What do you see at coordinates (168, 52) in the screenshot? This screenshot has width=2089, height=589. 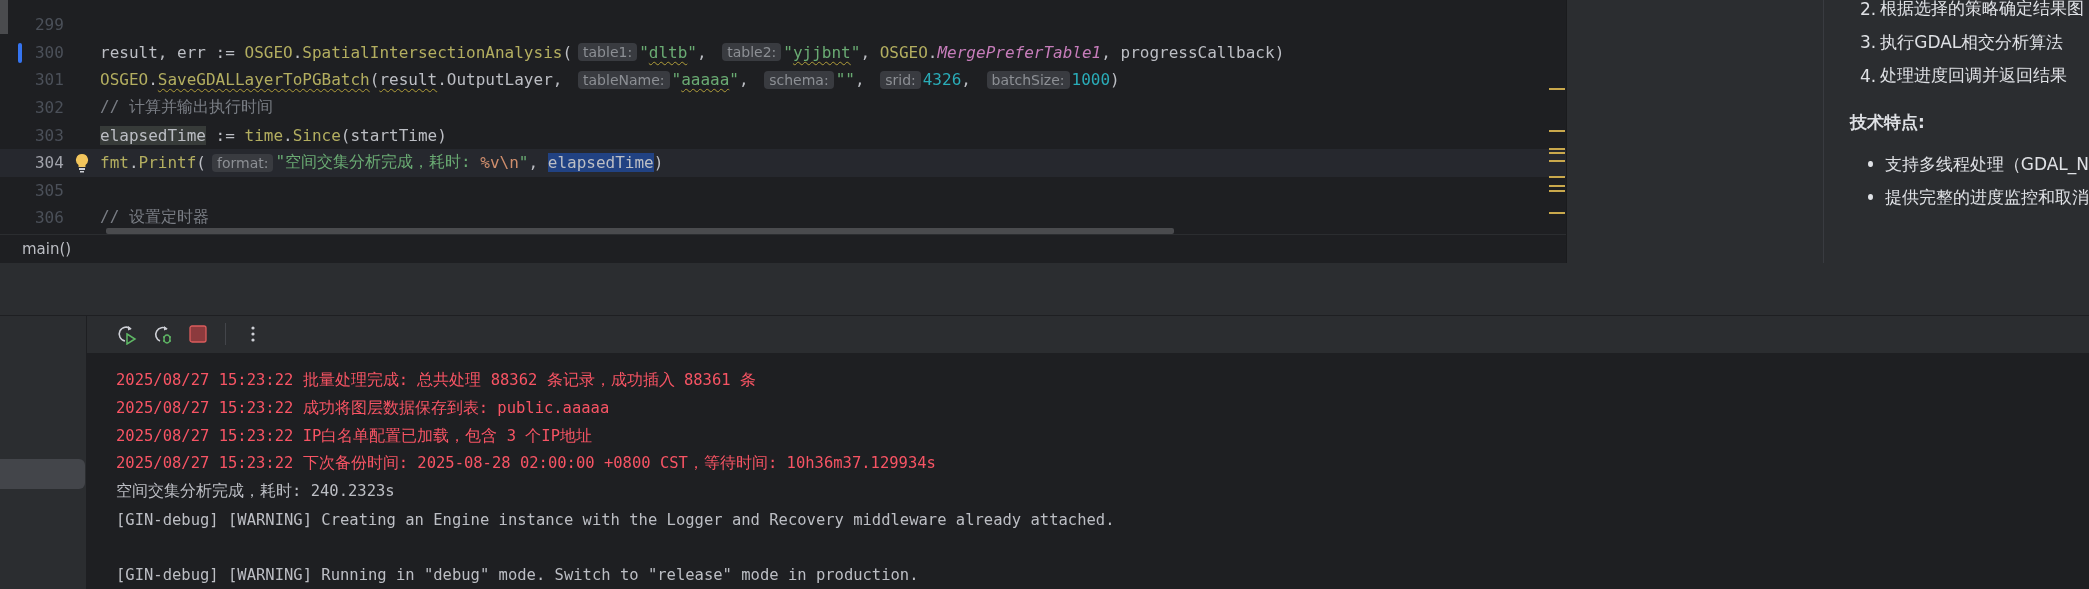 I see `code-token: result, err :=` at bounding box center [168, 52].